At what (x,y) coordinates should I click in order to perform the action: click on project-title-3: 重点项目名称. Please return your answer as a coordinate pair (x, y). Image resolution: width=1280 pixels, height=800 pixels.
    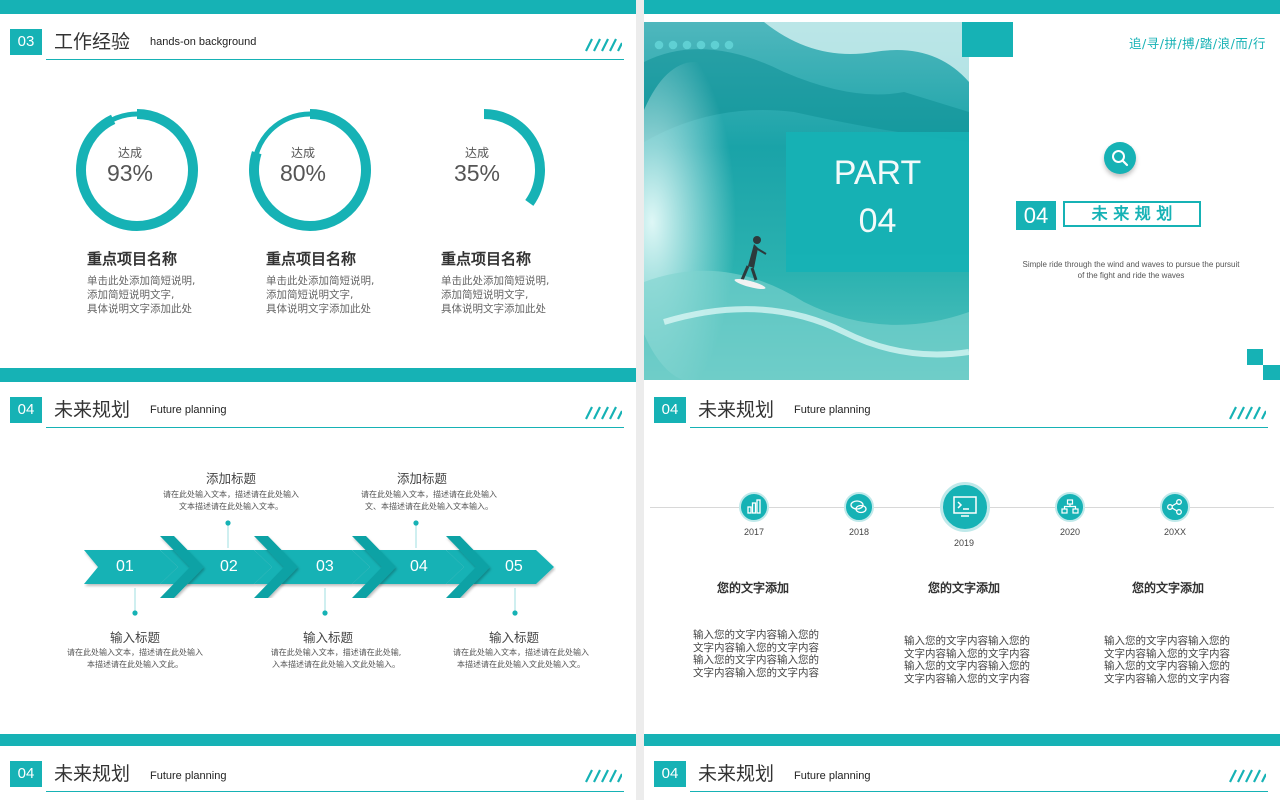
    Looking at the image, I should click on (486, 259).